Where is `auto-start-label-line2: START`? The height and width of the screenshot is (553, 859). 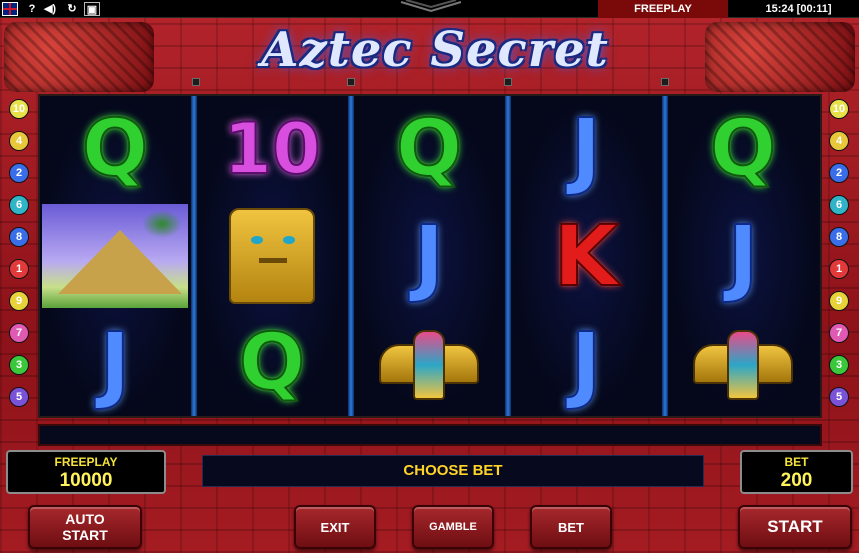 auto-start-label-line2: START is located at coordinates (85, 535).